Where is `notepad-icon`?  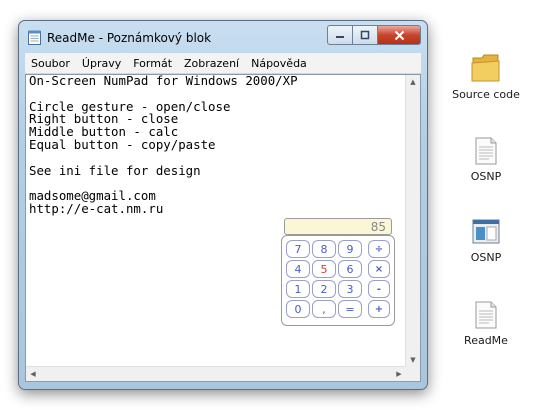
notepad-icon is located at coordinates (34, 37).